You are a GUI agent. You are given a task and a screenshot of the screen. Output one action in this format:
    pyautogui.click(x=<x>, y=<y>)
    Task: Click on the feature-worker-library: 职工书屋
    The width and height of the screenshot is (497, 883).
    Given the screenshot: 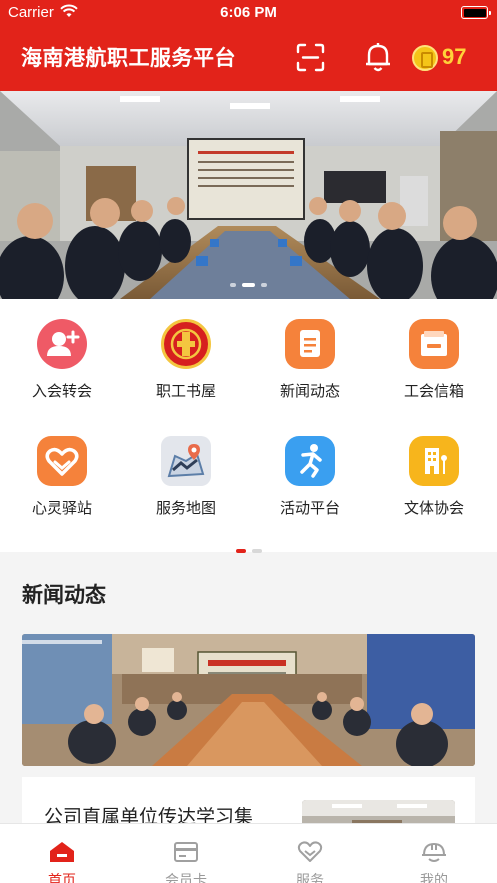 What is the action you would take?
    pyautogui.click(x=186, y=349)
    